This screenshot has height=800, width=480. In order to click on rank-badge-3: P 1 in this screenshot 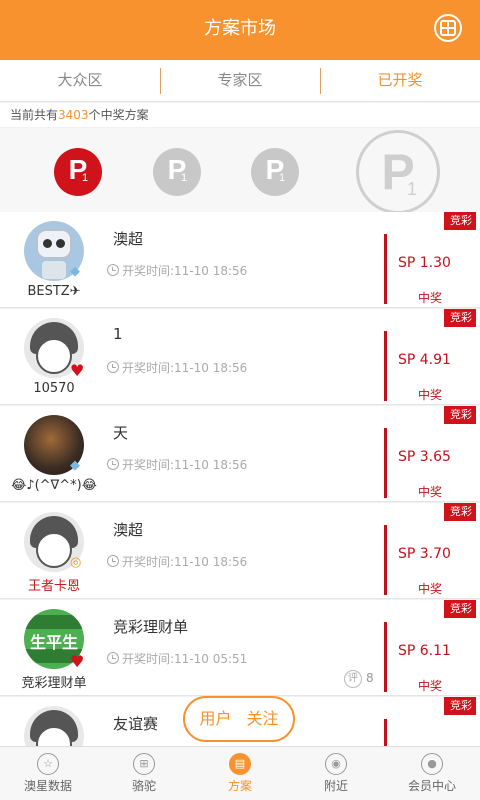, I will do `click(275, 172)`.